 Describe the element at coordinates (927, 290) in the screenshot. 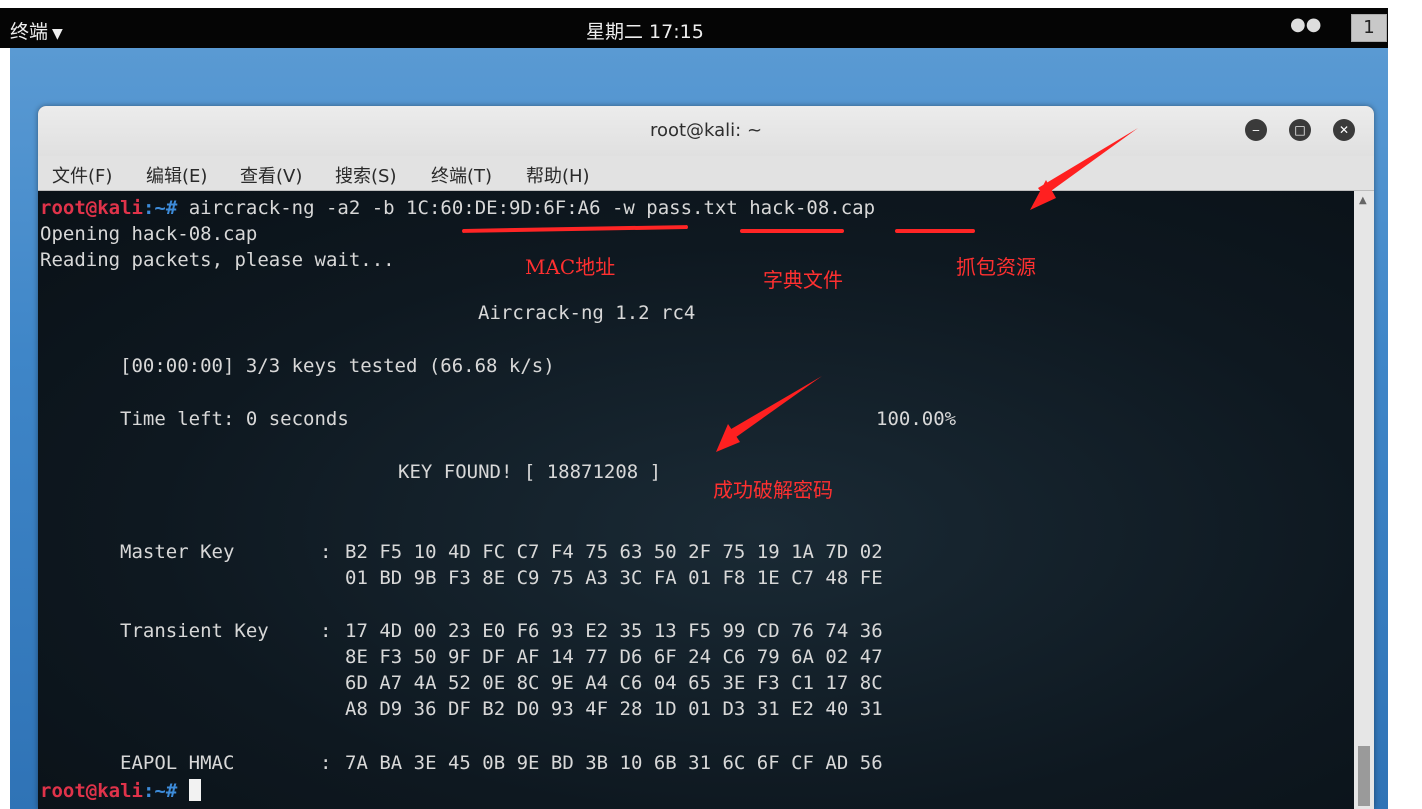

I see `annotation-arrows` at that location.